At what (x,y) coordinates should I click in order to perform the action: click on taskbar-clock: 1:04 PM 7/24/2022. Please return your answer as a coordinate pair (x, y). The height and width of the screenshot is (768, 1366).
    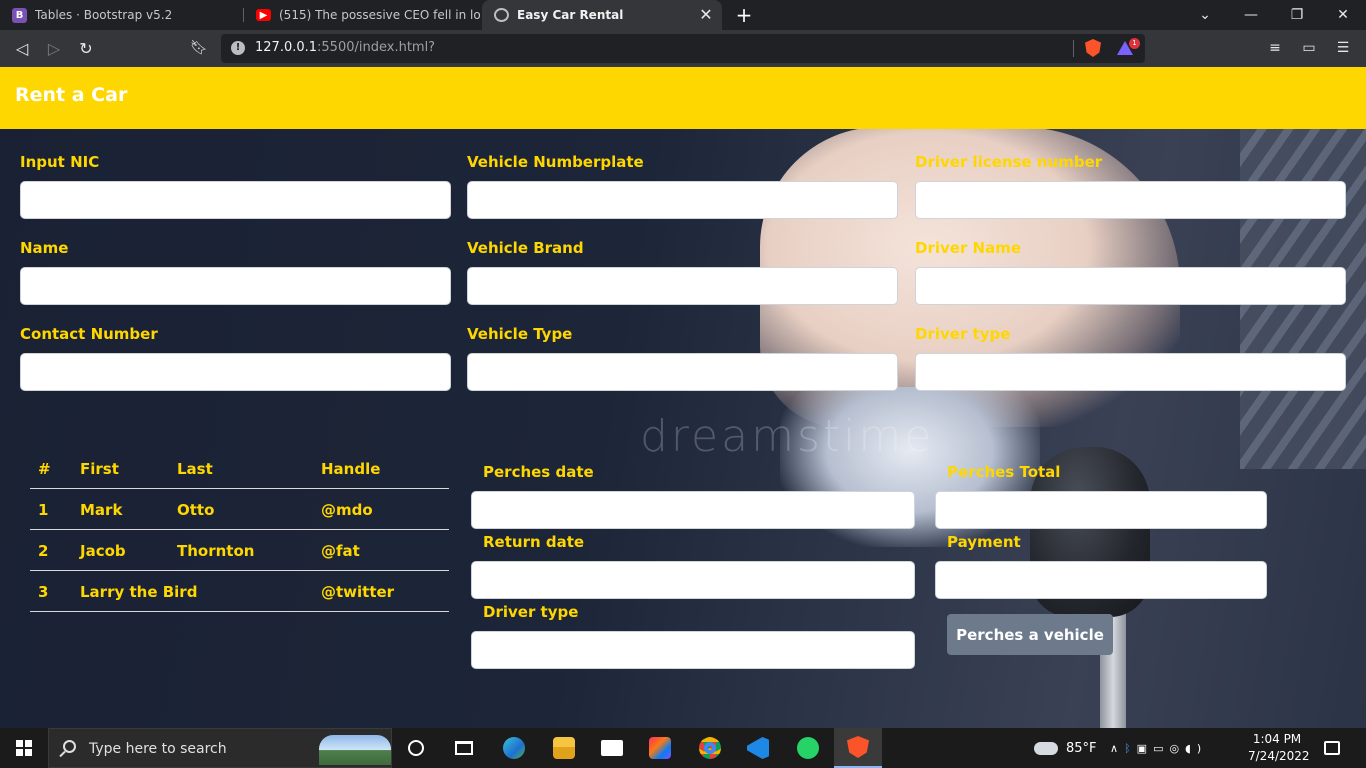
    Looking at the image, I should click on (1279, 748).